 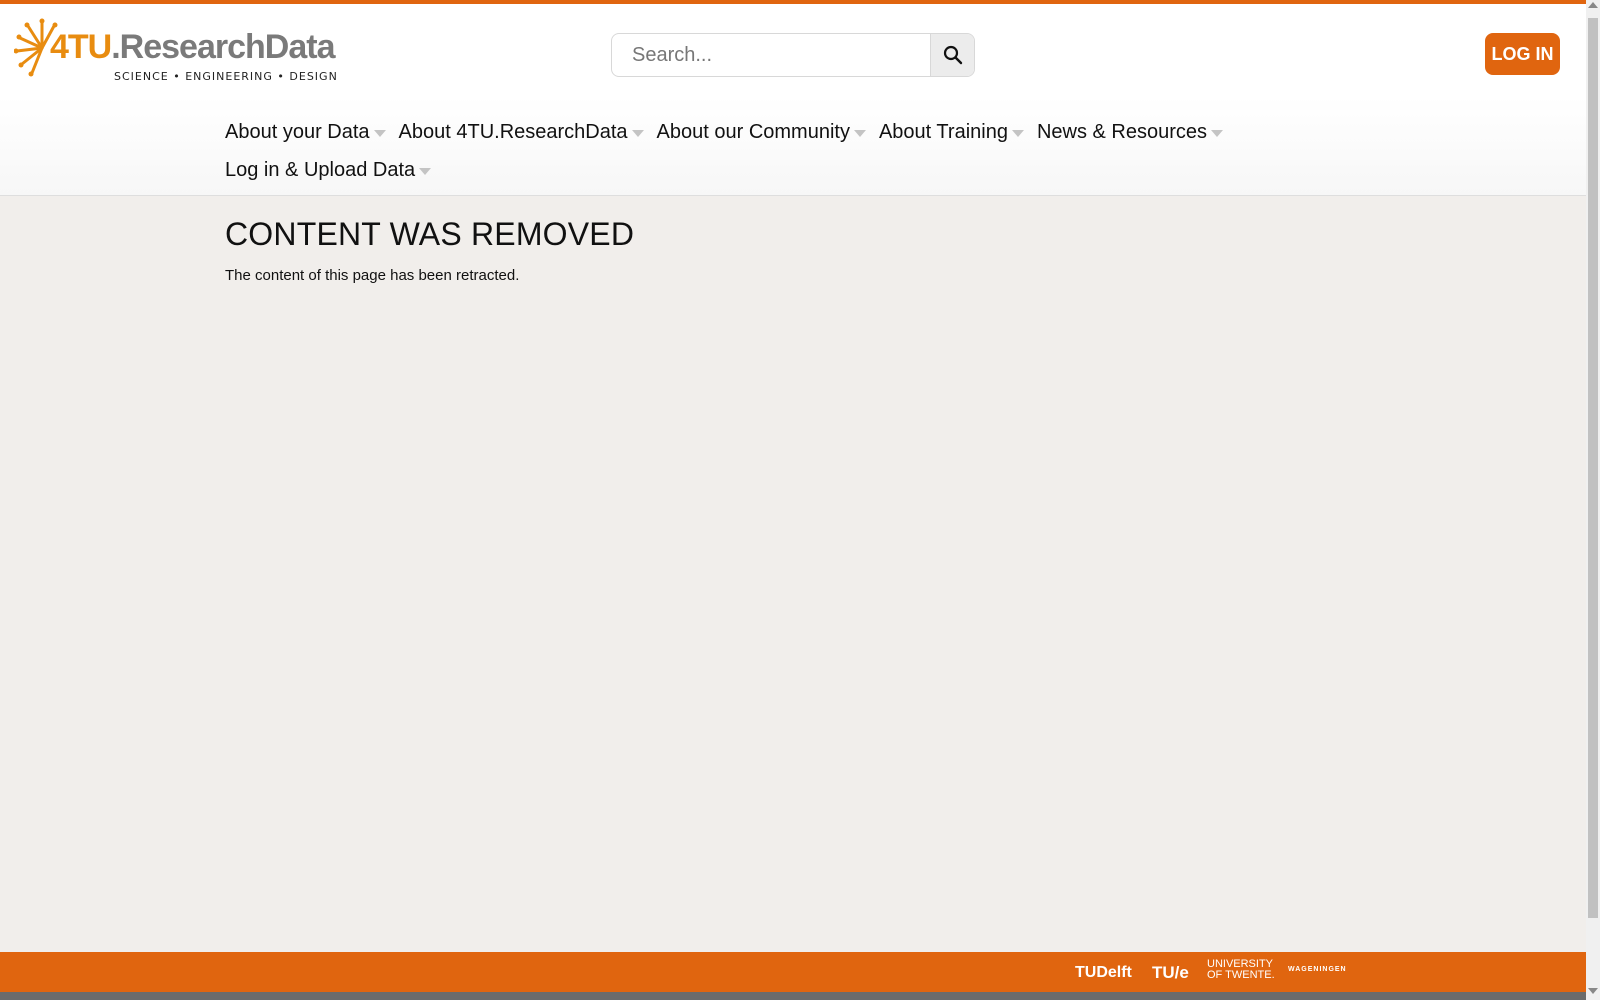 What do you see at coordinates (1593, 5) in the screenshot?
I see `scroll-up-arrow-icon` at bounding box center [1593, 5].